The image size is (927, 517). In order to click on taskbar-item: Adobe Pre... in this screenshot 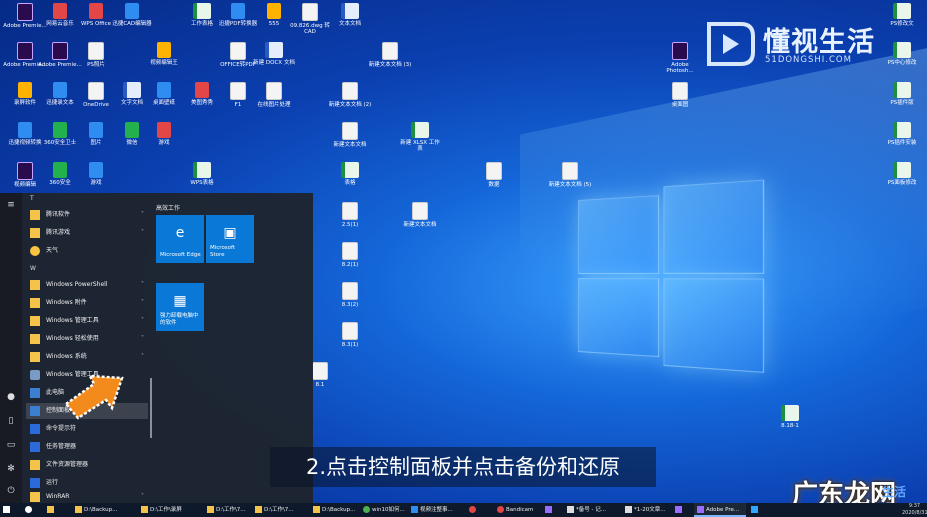, I will do `click(720, 510)`.